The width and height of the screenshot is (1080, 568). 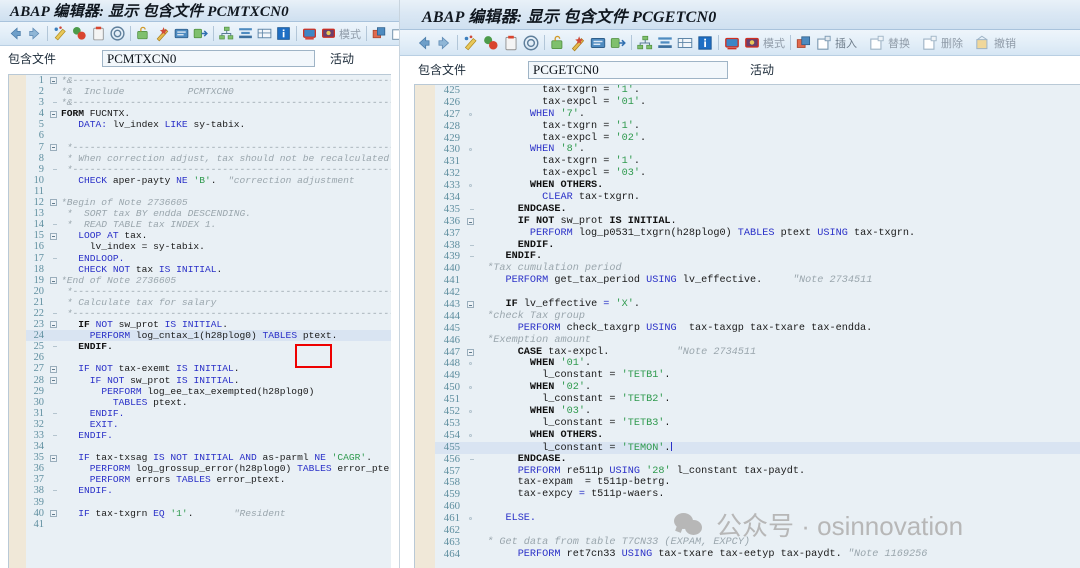 What do you see at coordinates (15, 33) in the screenshot?
I see `back-arrow-icon` at bounding box center [15, 33].